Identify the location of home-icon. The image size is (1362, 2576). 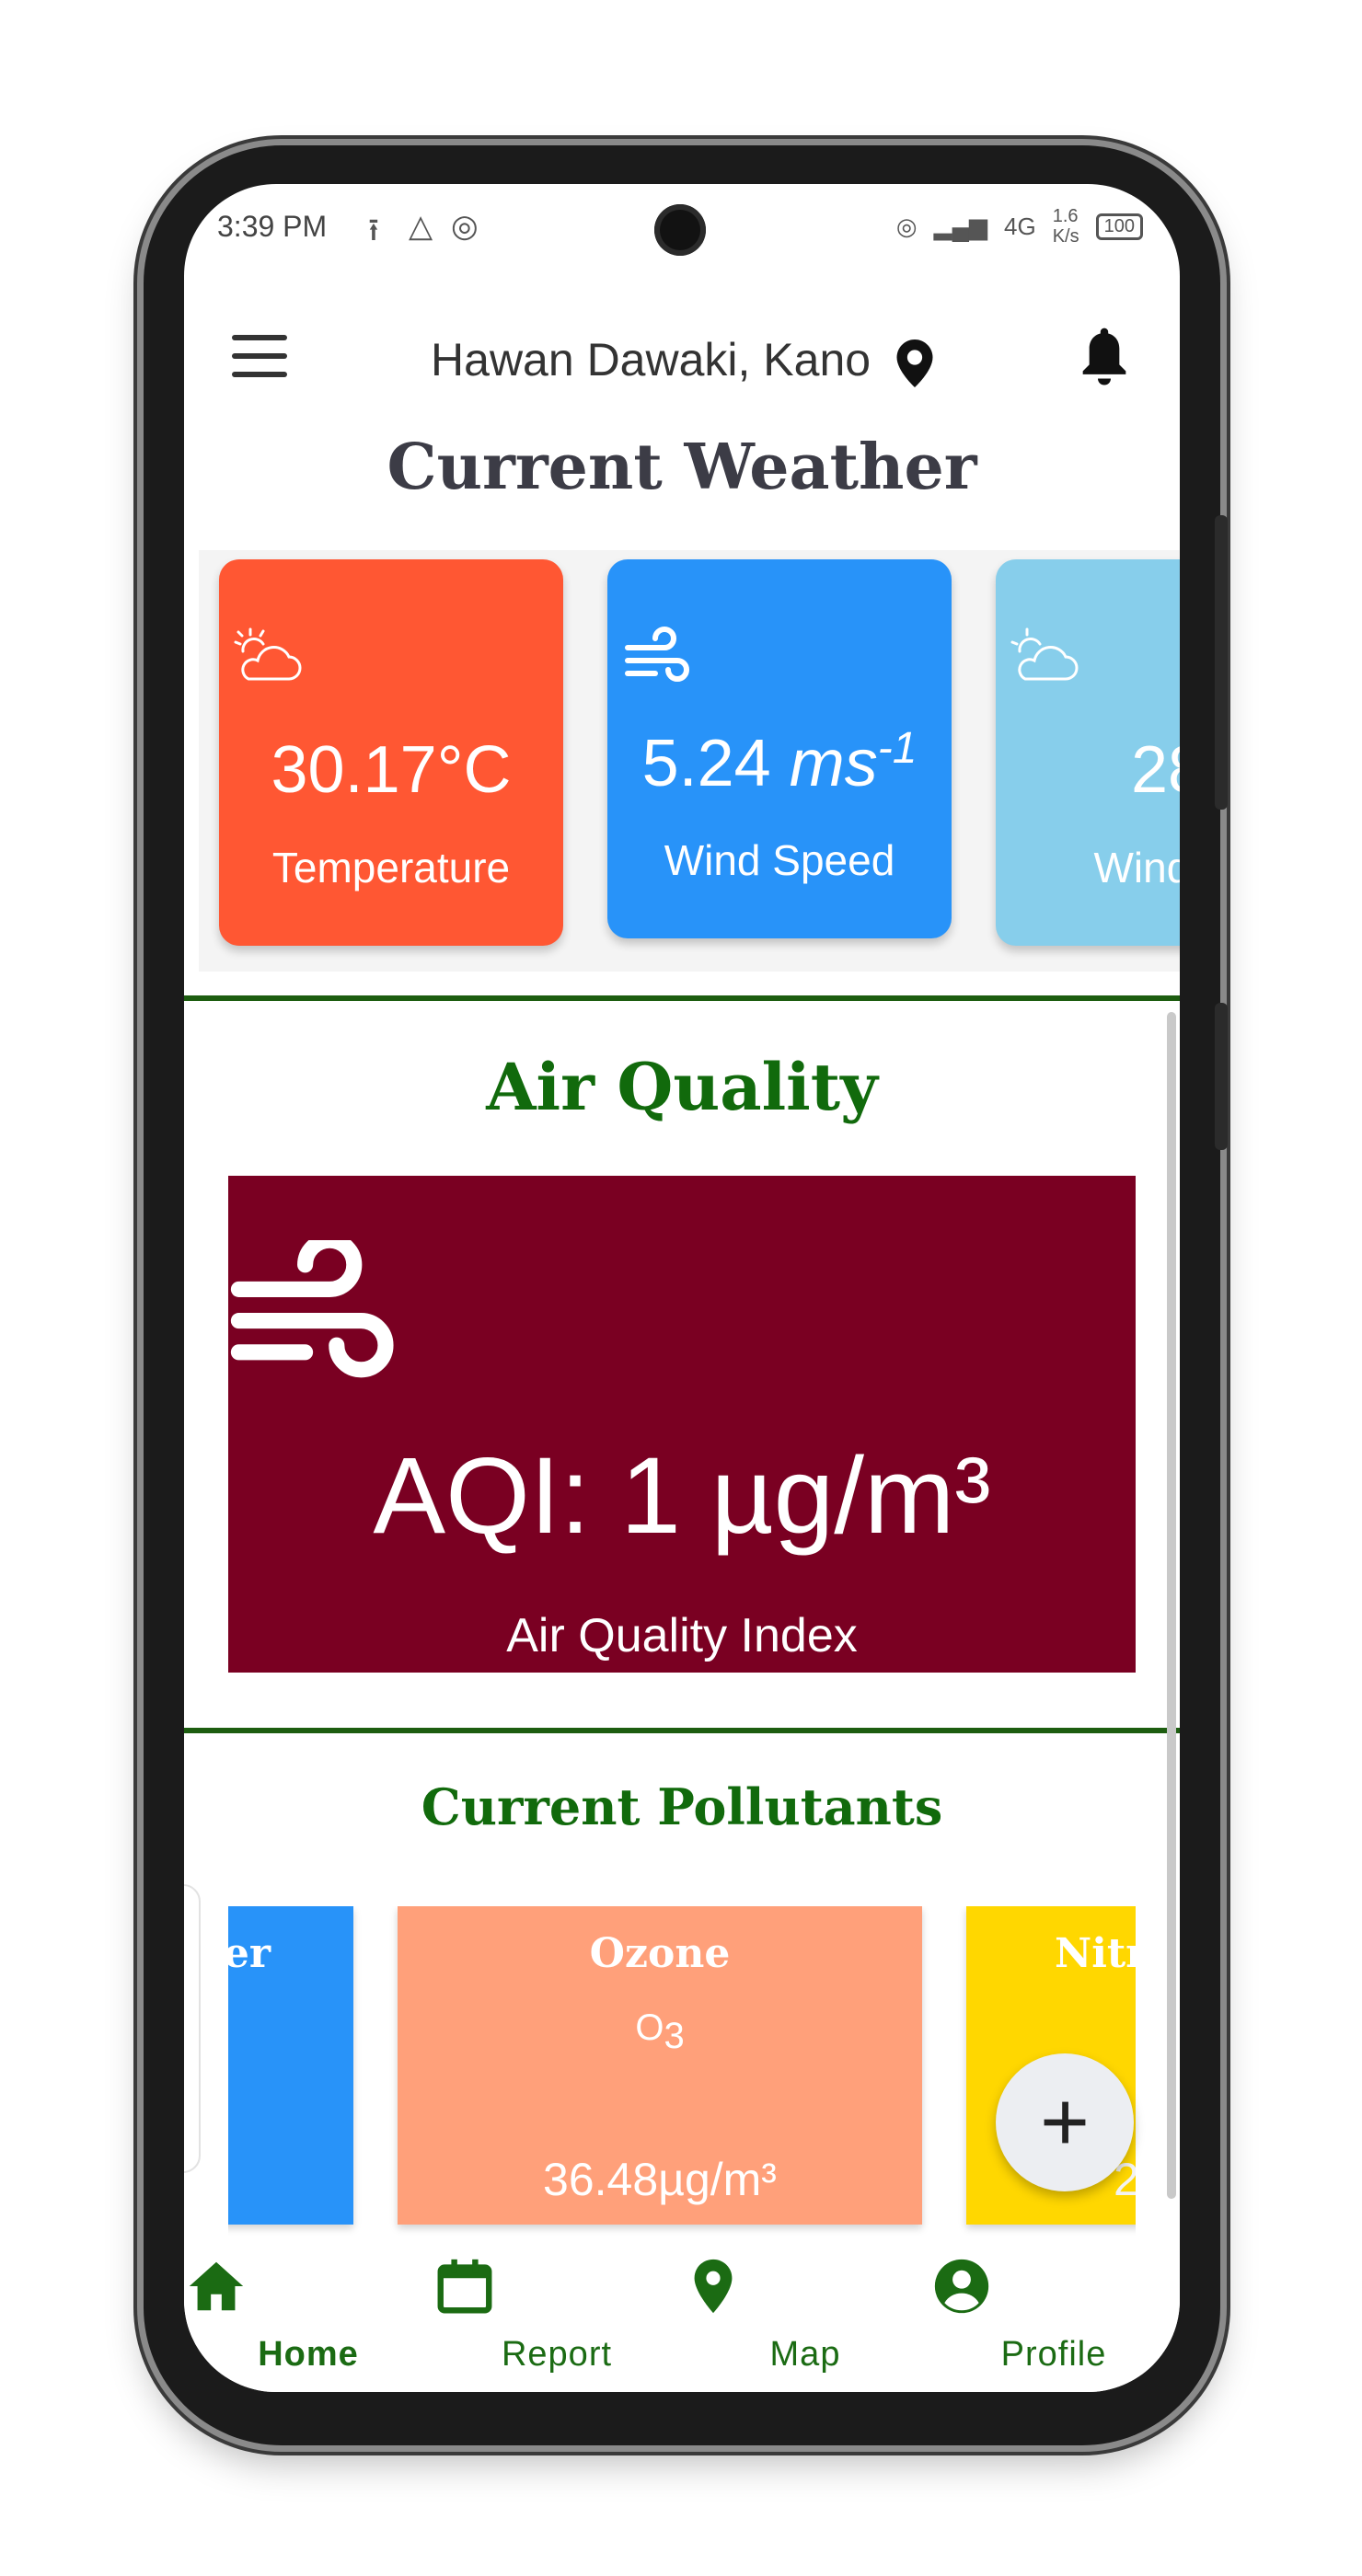
(216, 2286).